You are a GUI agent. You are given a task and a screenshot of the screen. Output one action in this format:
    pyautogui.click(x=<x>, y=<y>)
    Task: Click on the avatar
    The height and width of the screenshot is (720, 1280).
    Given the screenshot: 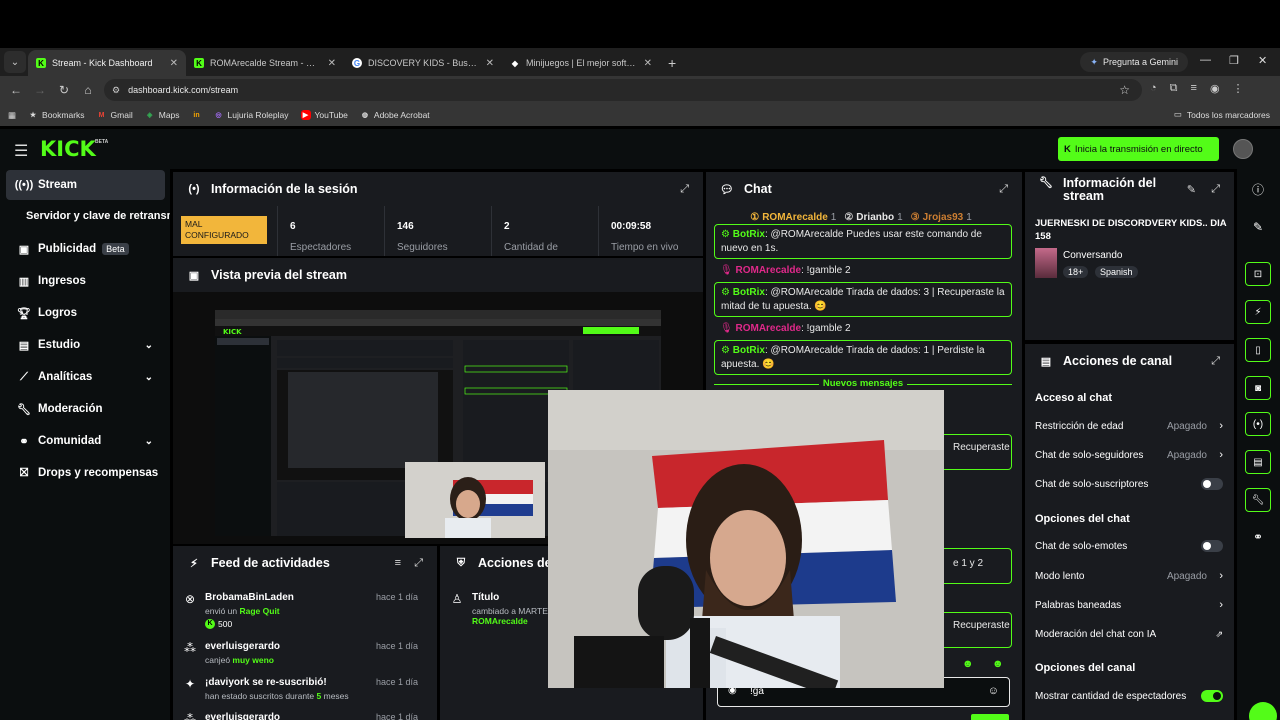 What is the action you would take?
    pyautogui.click(x=1243, y=149)
    